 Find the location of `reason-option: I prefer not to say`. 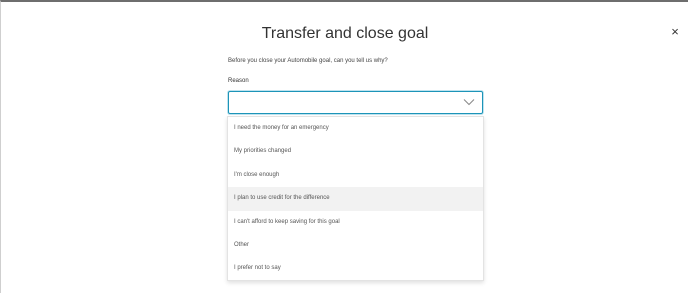

reason-option: I prefer not to say is located at coordinates (355, 268).